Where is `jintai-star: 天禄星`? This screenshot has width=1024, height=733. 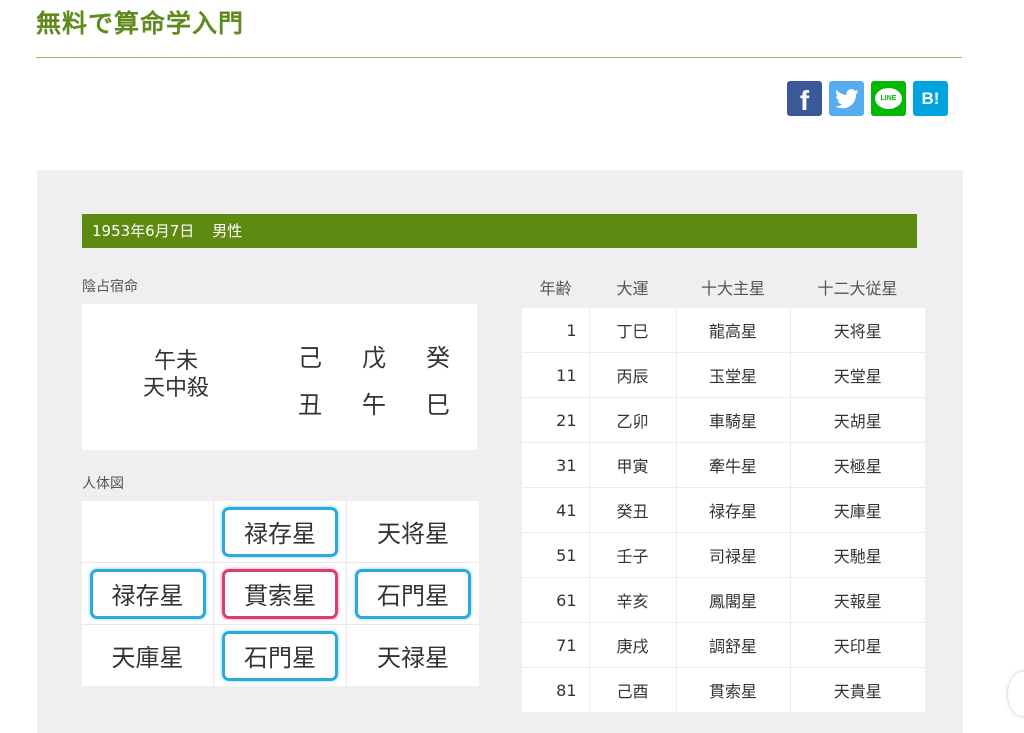
jintai-star: 天禄星 is located at coordinates (413, 658).